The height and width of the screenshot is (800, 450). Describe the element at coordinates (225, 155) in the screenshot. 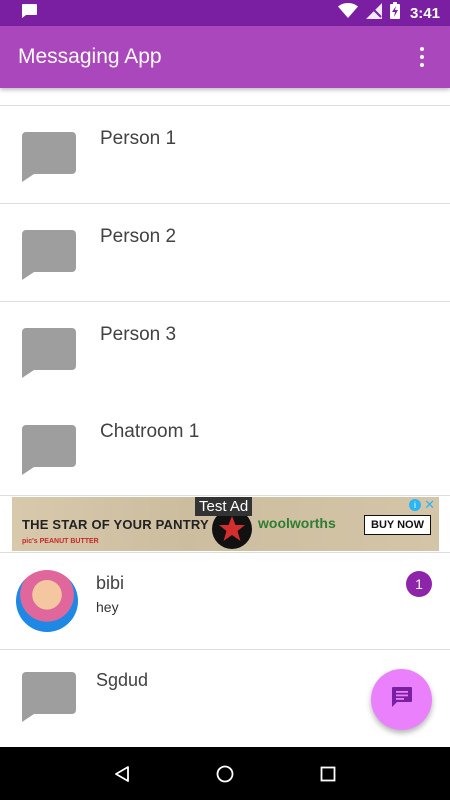

I see `conversation-item-person-1: Person 1` at that location.